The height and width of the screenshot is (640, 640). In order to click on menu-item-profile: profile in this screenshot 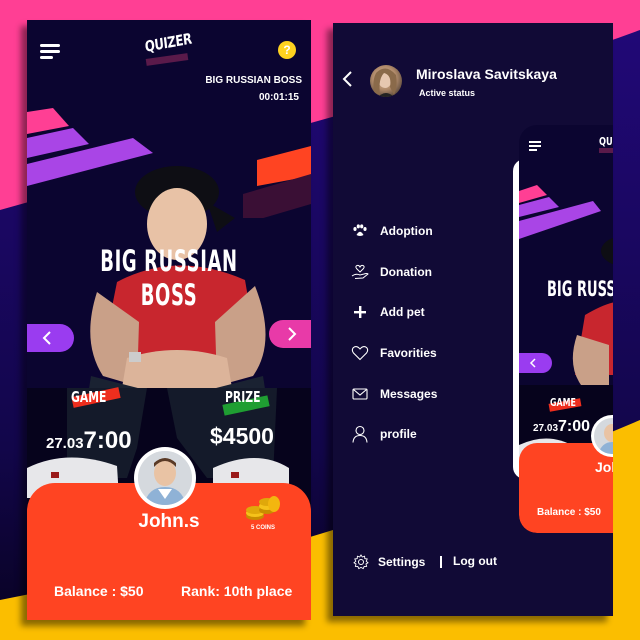, I will do `click(394, 434)`.